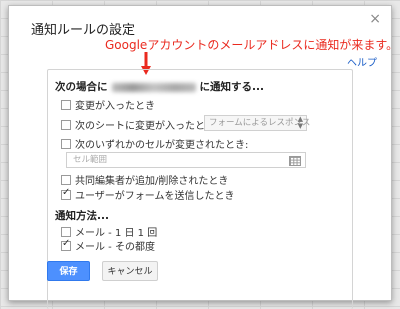  I want to click on sheet-select-value: フォームによるレスポンス, so click(260, 123).